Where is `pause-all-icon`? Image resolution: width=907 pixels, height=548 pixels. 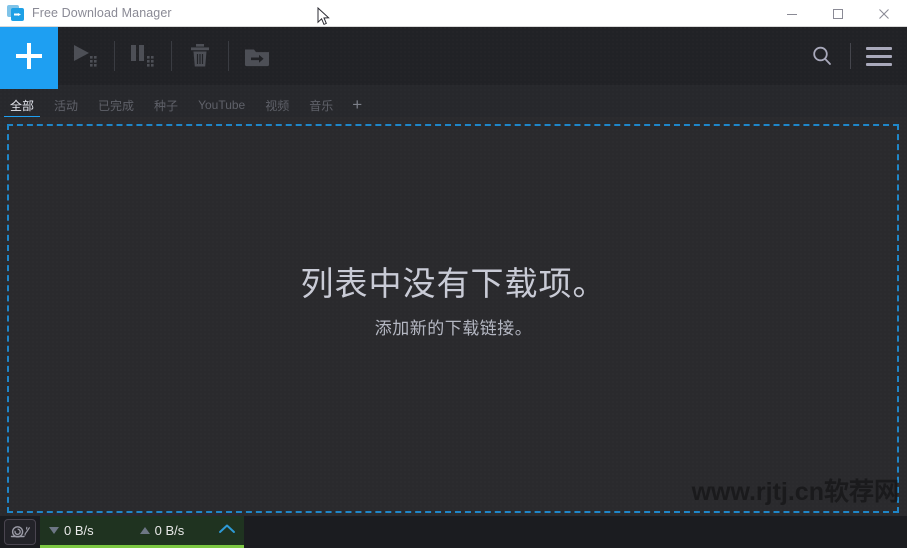 pause-all-icon is located at coordinates (142, 56).